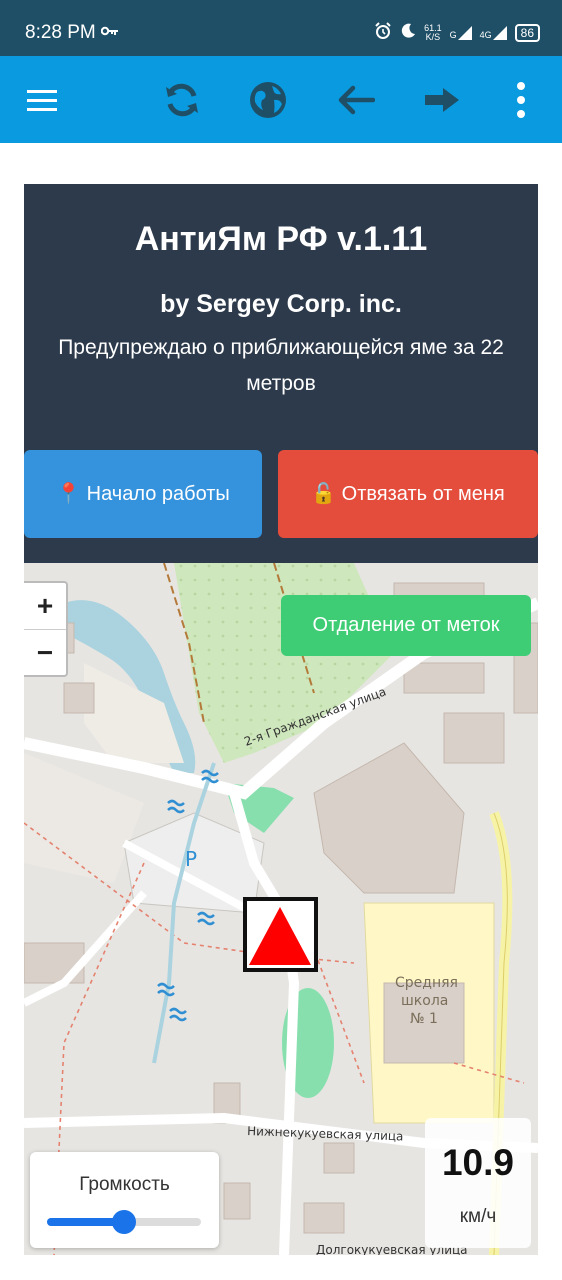 The width and height of the screenshot is (562, 1280). What do you see at coordinates (442, 100) in the screenshot?
I see `forward-arrow-icon` at bounding box center [442, 100].